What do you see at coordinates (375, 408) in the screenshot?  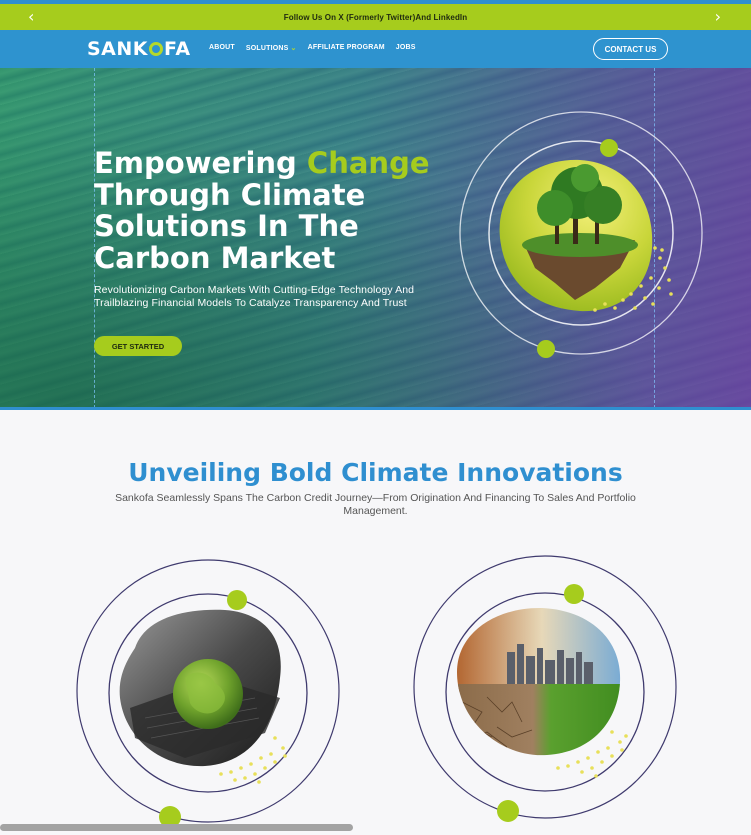 I see `hero-bottom-border` at bounding box center [375, 408].